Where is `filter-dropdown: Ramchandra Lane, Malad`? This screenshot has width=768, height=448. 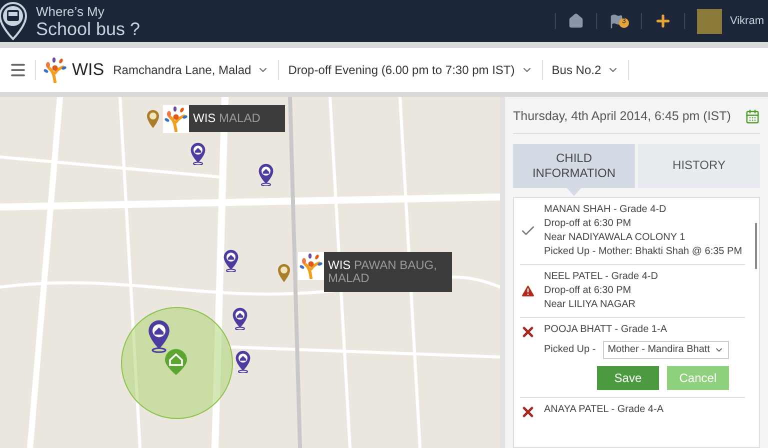
filter-dropdown: Ramchandra Lane, Malad is located at coordinates (191, 70).